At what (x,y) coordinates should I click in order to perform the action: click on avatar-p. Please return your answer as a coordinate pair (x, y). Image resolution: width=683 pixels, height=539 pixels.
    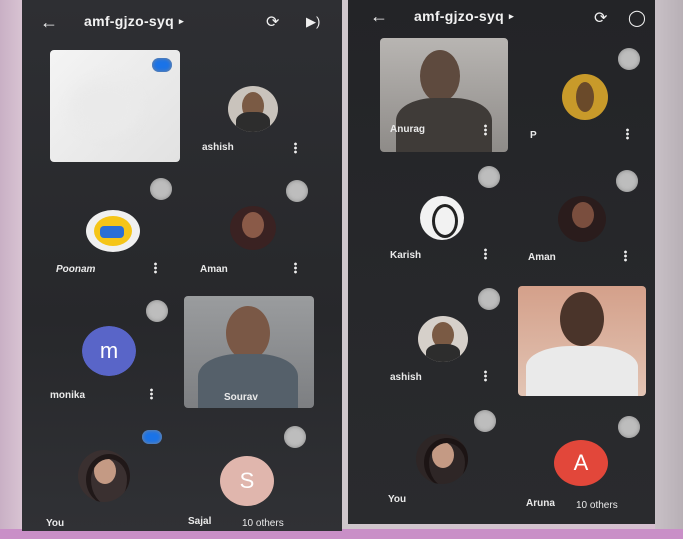
    Looking at the image, I should click on (585, 97).